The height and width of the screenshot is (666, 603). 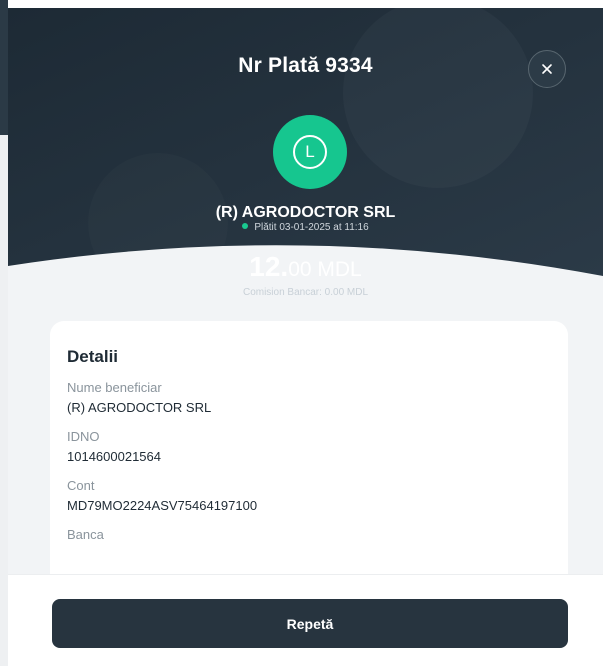 What do you see at coordinates (81, 485) in the screenshot?
I see `account-label: Cont` at bounding box center [81, 485].